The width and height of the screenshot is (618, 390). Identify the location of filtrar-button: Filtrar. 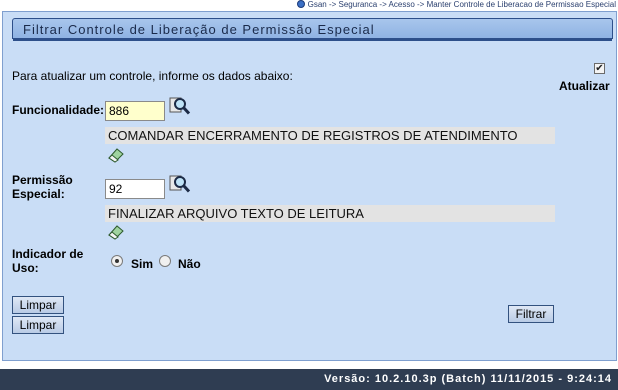
(531, 314).